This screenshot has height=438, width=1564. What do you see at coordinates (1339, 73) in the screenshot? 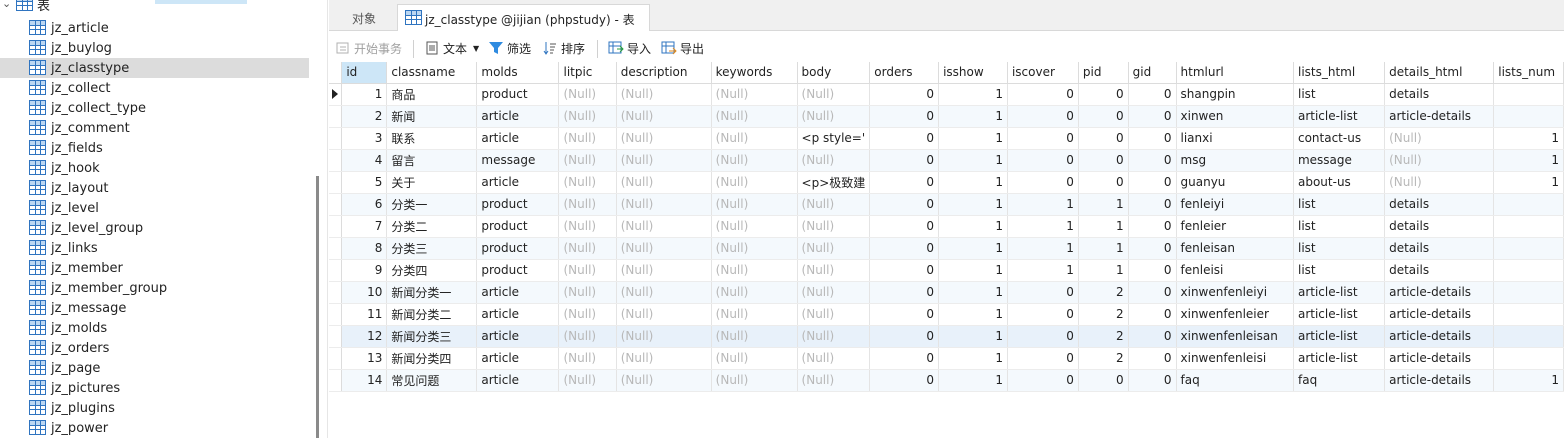
I see `column-header-lists-html: lists_html` at bounding box center [1339, 73].